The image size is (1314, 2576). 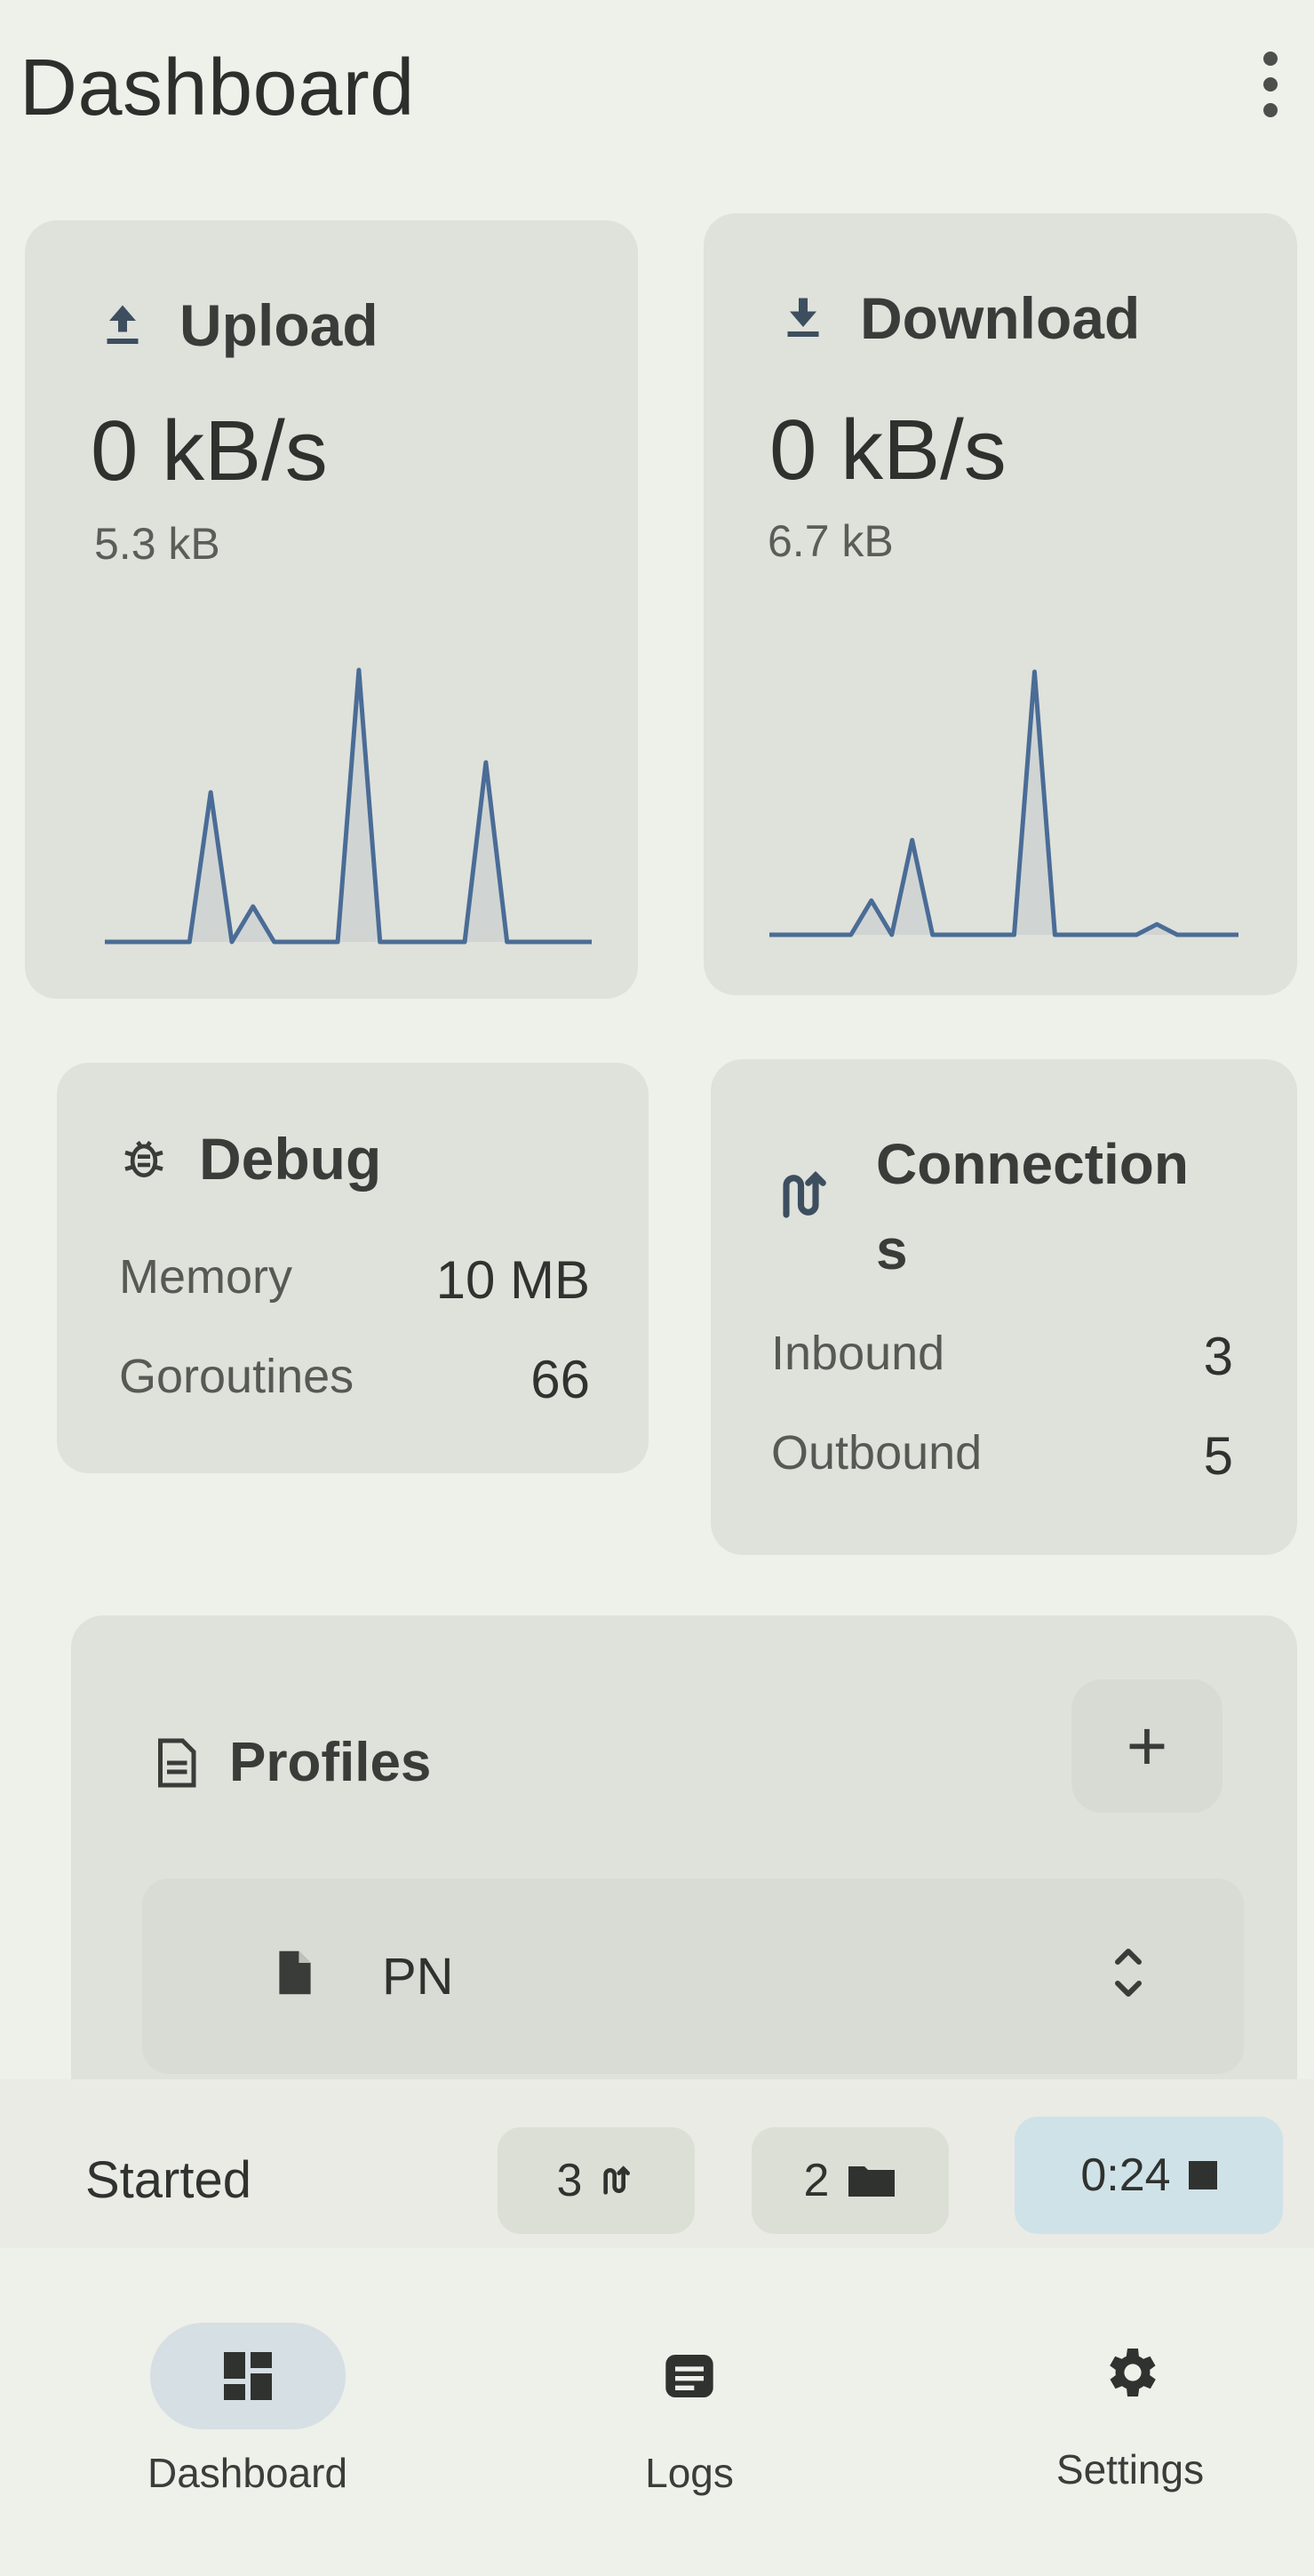 I want to click on download-sparkline, so click(x=1003, y=803).